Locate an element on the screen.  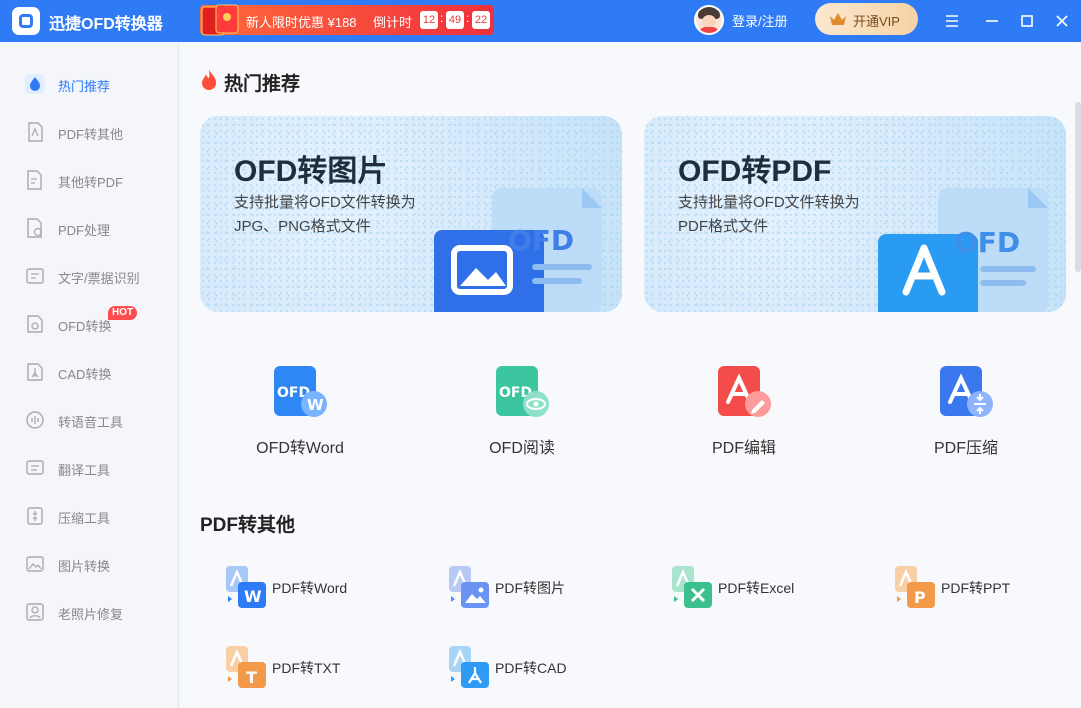
tool-label: PDF压缩 is located at coordinates (965, 448).